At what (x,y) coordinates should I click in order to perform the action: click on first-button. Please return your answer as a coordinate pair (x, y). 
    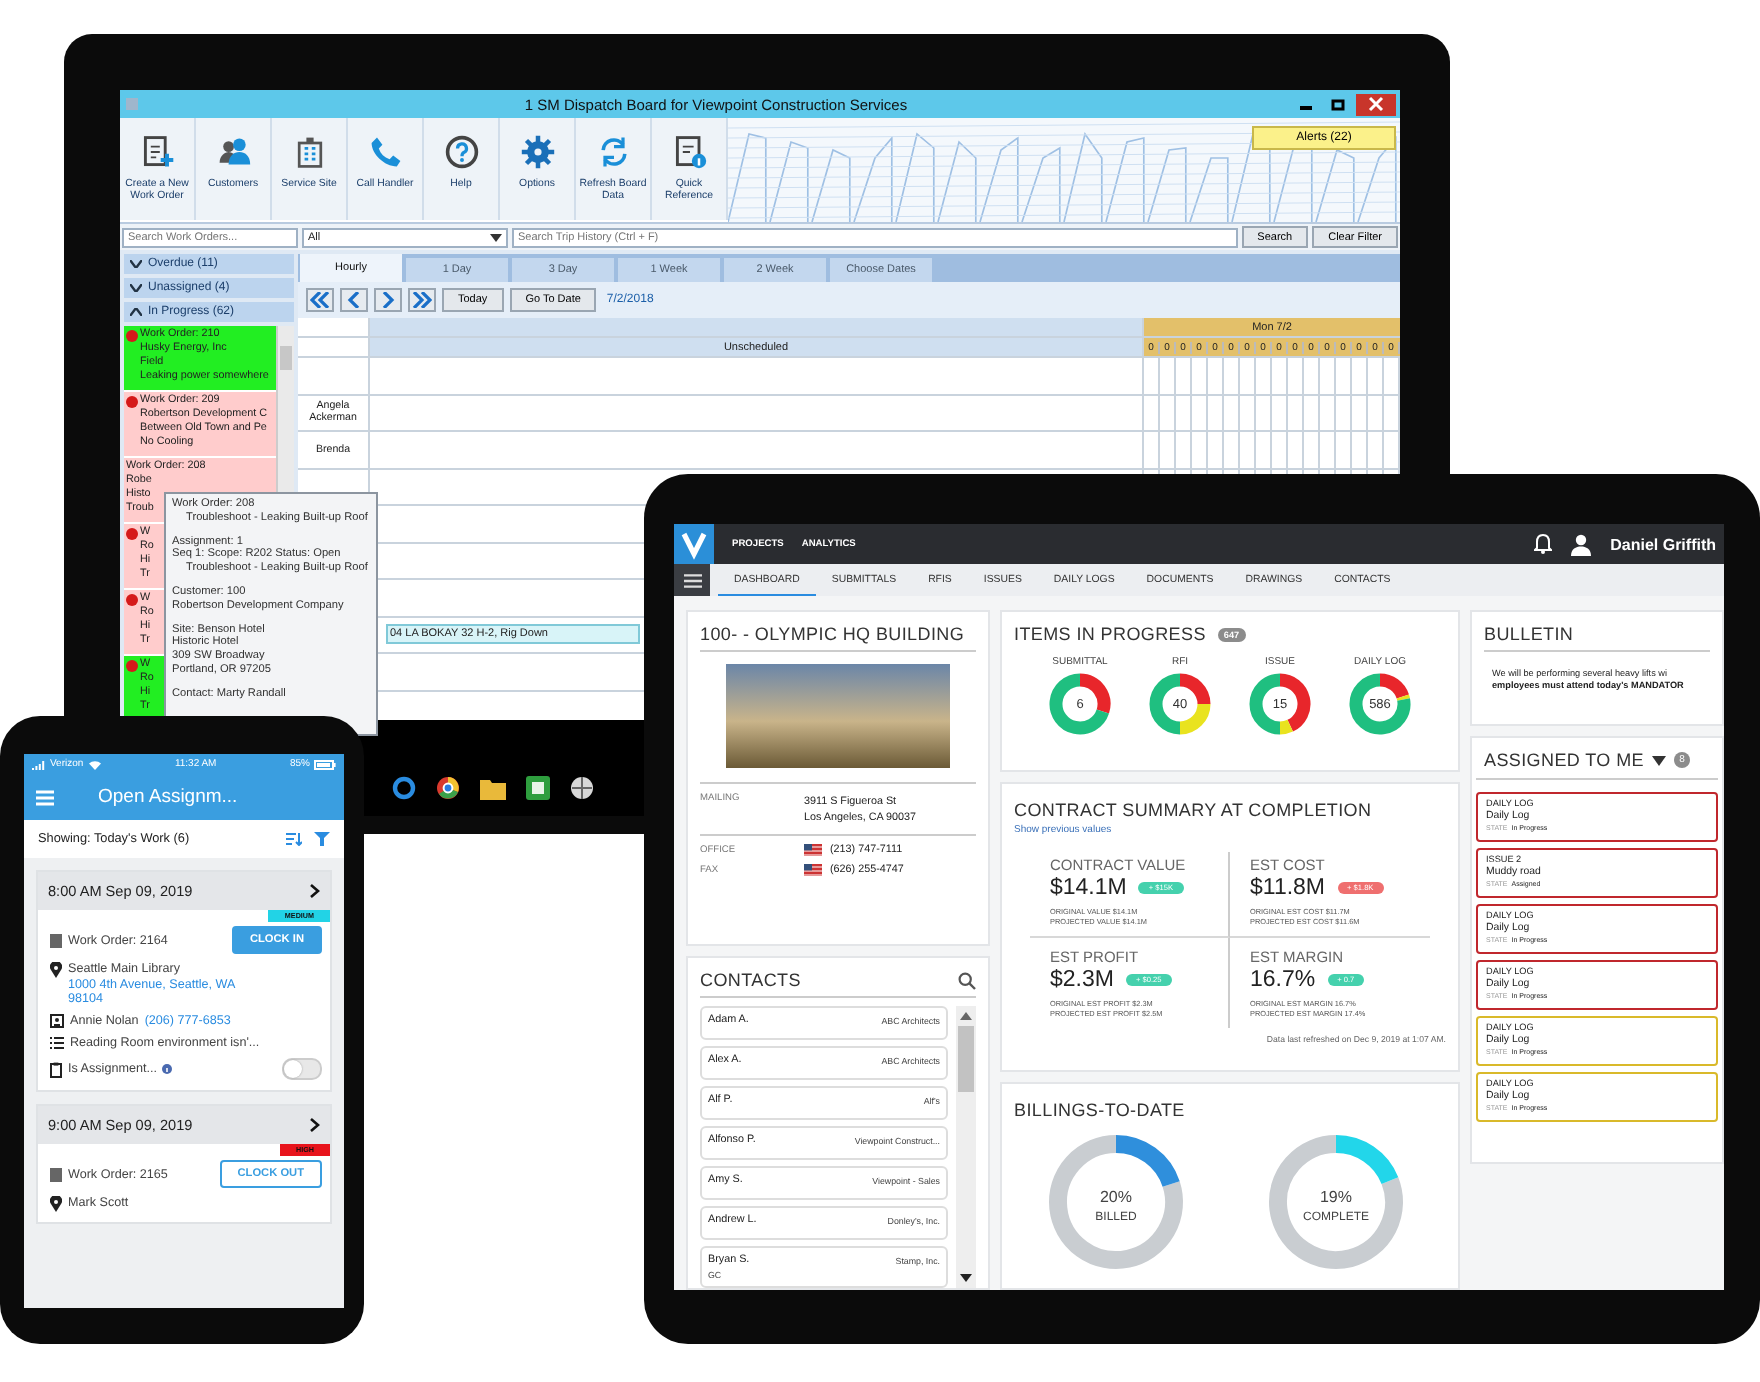
    Looking at the image, I should click on (320, 300).